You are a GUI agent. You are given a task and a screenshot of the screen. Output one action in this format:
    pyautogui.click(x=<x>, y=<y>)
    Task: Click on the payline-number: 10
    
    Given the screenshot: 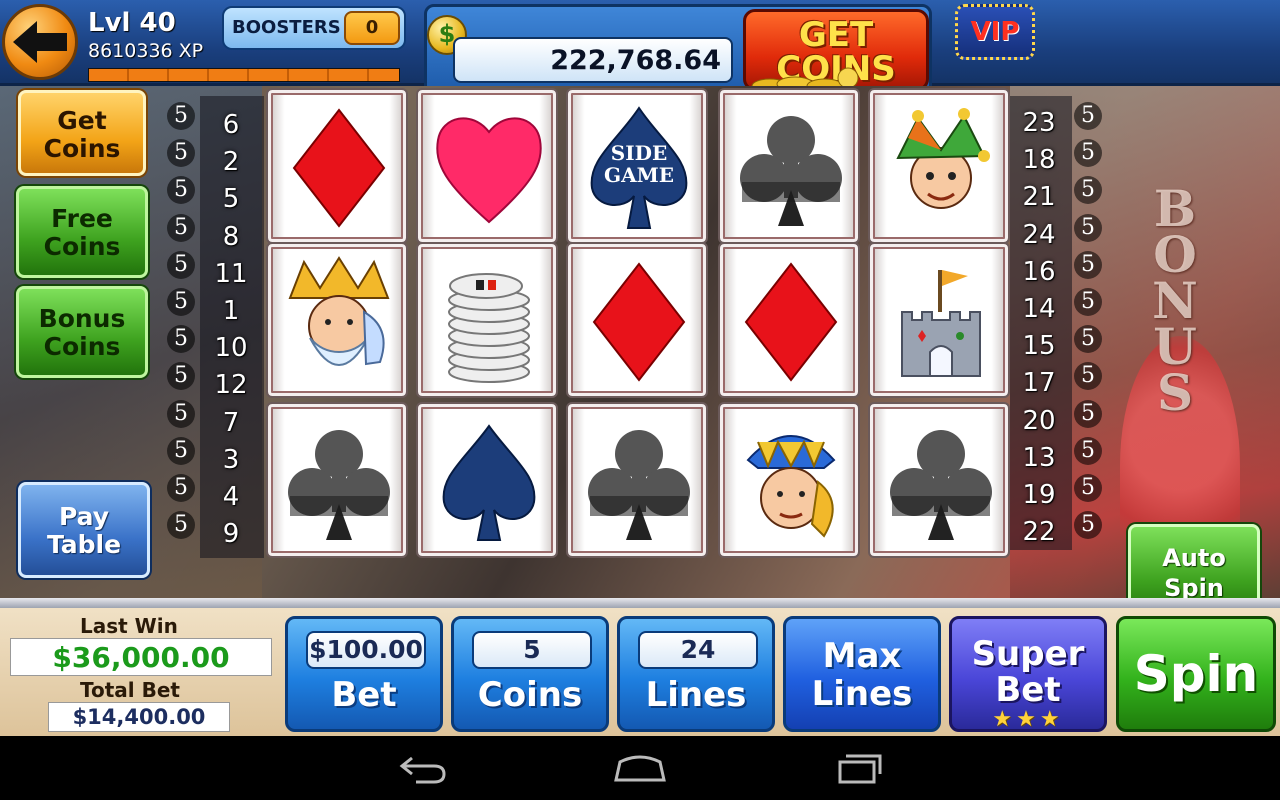 What is the action you would take?
    pyautogui.click(x=231, y=348)
    